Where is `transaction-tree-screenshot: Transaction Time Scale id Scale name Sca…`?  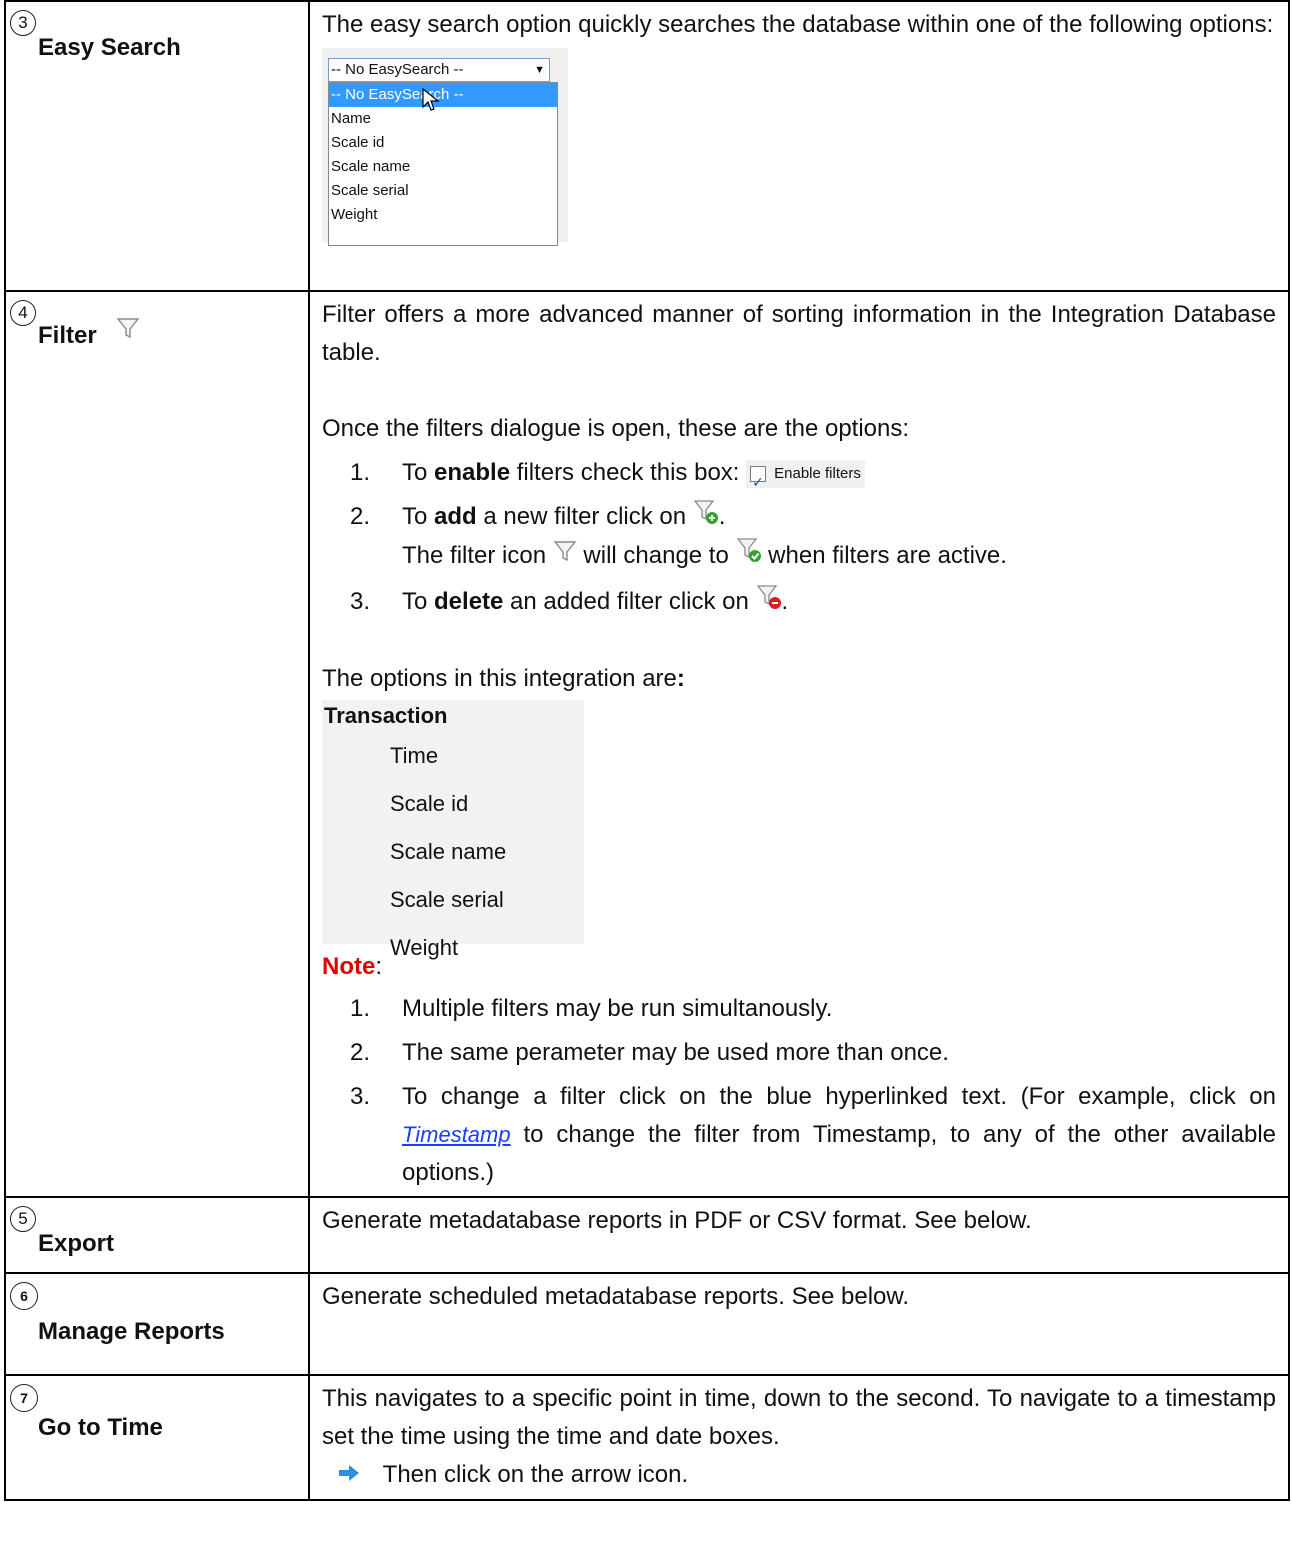 transaction-tree-screenshot: Transaction Time Scale id Scale name Sca… is located at coordinates (453, 829).